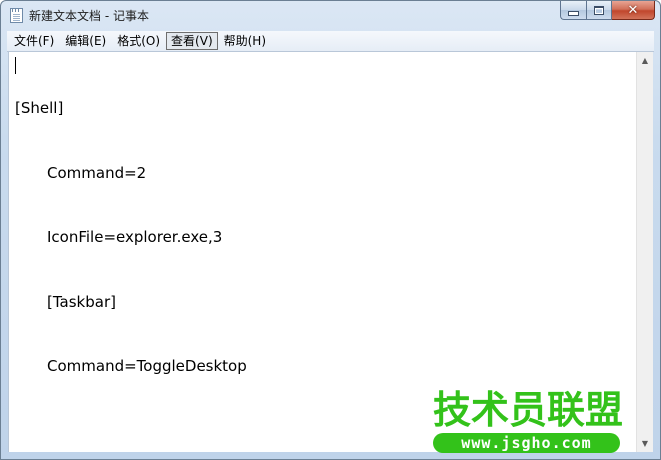 The height and width of the screenshot is (460, 661). What do you see at coordinates (89, 16) in the screenshot?
I see `window-title: 新建文本文档 - 记事本` at bounding box center [89, 16].